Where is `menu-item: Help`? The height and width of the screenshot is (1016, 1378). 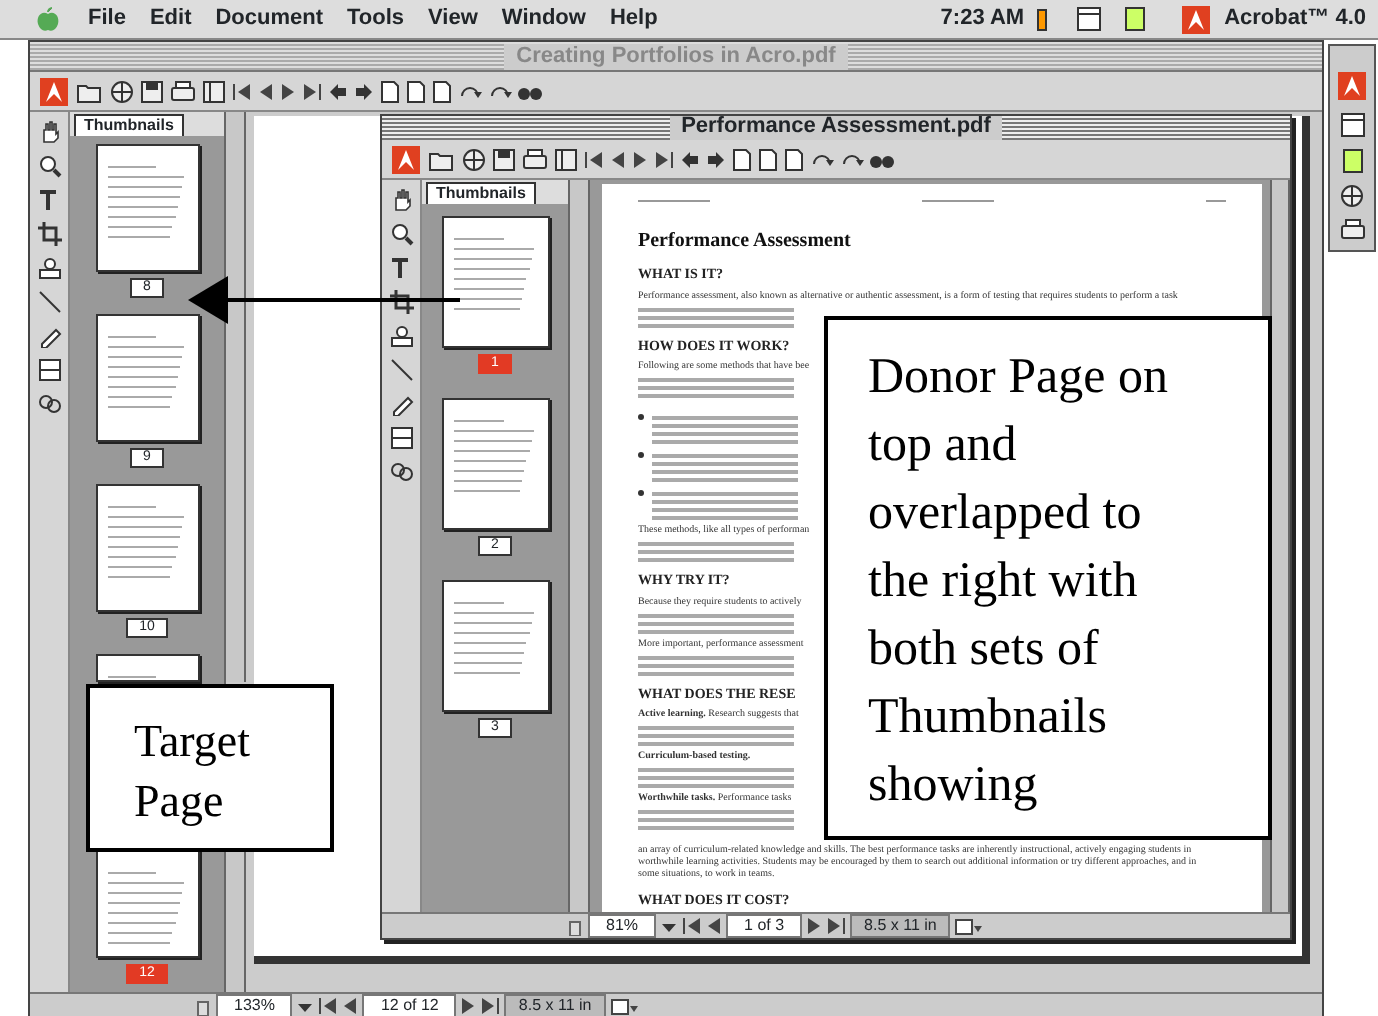 menu-item: Help is located at coordinates (633, 19).